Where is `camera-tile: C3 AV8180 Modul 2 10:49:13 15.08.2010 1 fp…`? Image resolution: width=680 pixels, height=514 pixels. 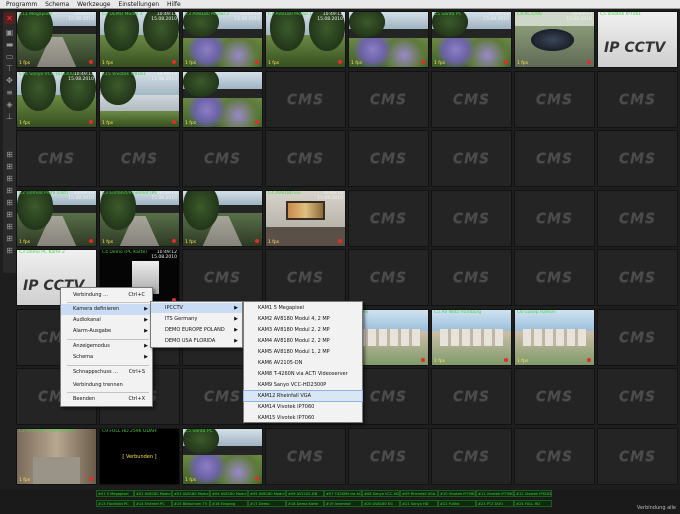 camera-tile: C3 AV8180 Modul 2 10:49:13 15.08.2010 1 fp… is located at coordinates (222, 39).